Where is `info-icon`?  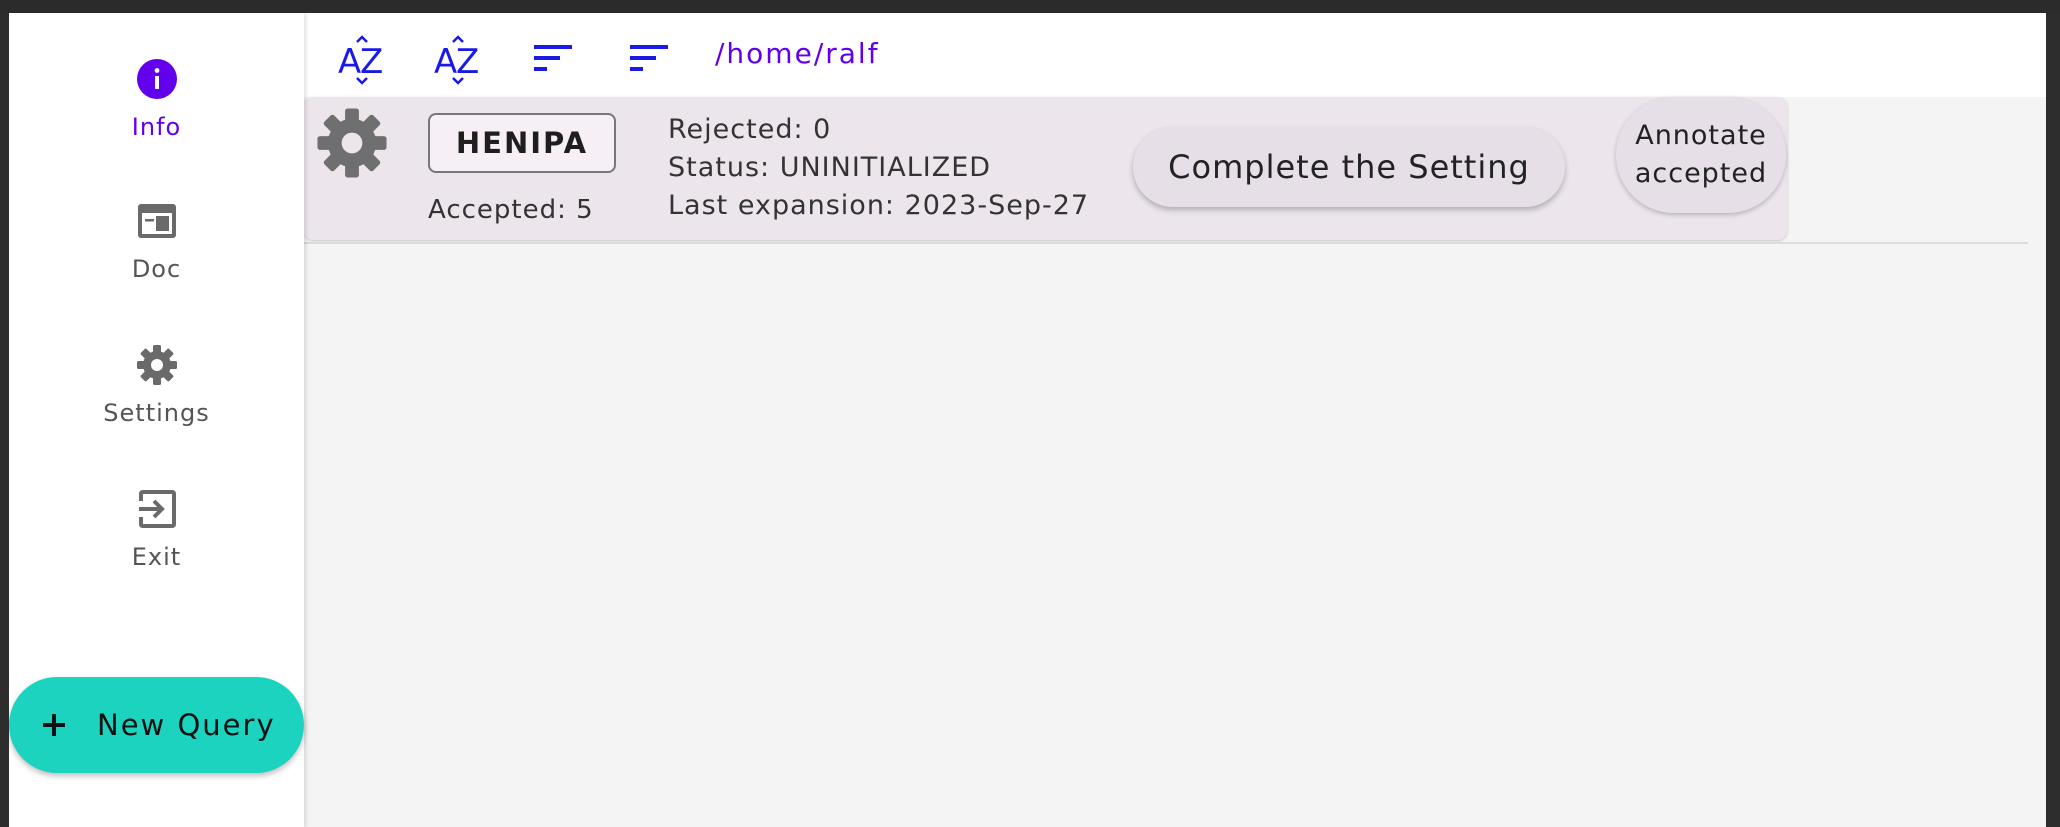
info-icon is located at coordinates (156, 79).